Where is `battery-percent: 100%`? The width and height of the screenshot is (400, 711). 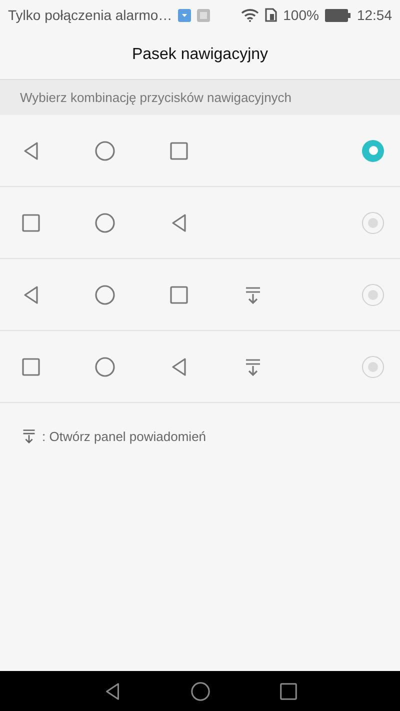 battery-percent: 100% is located at coordinates (301, 15).